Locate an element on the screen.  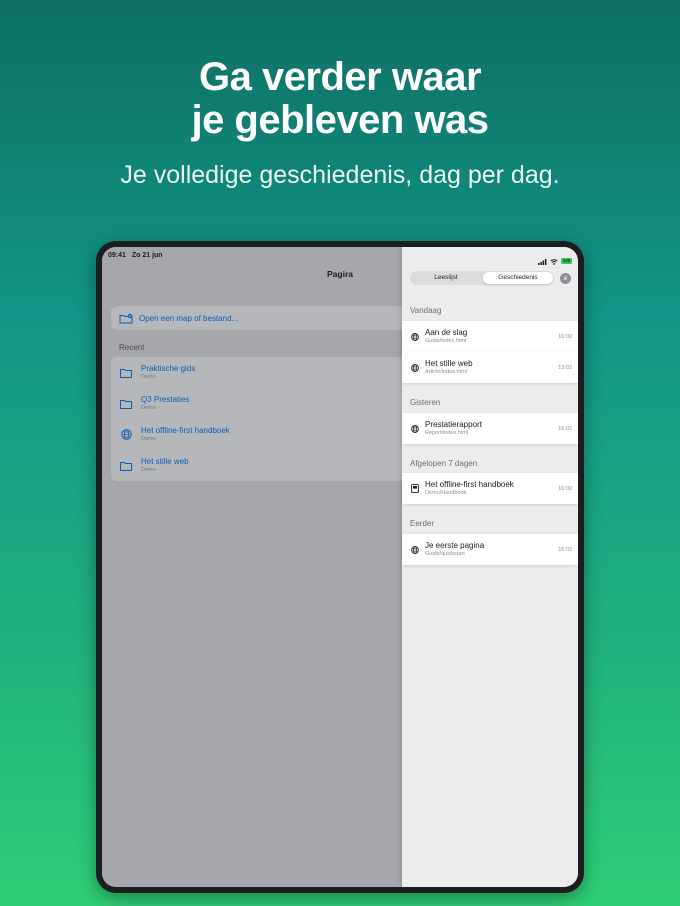
history-path: Guide/quickstart is located at coordinates (445, 554).